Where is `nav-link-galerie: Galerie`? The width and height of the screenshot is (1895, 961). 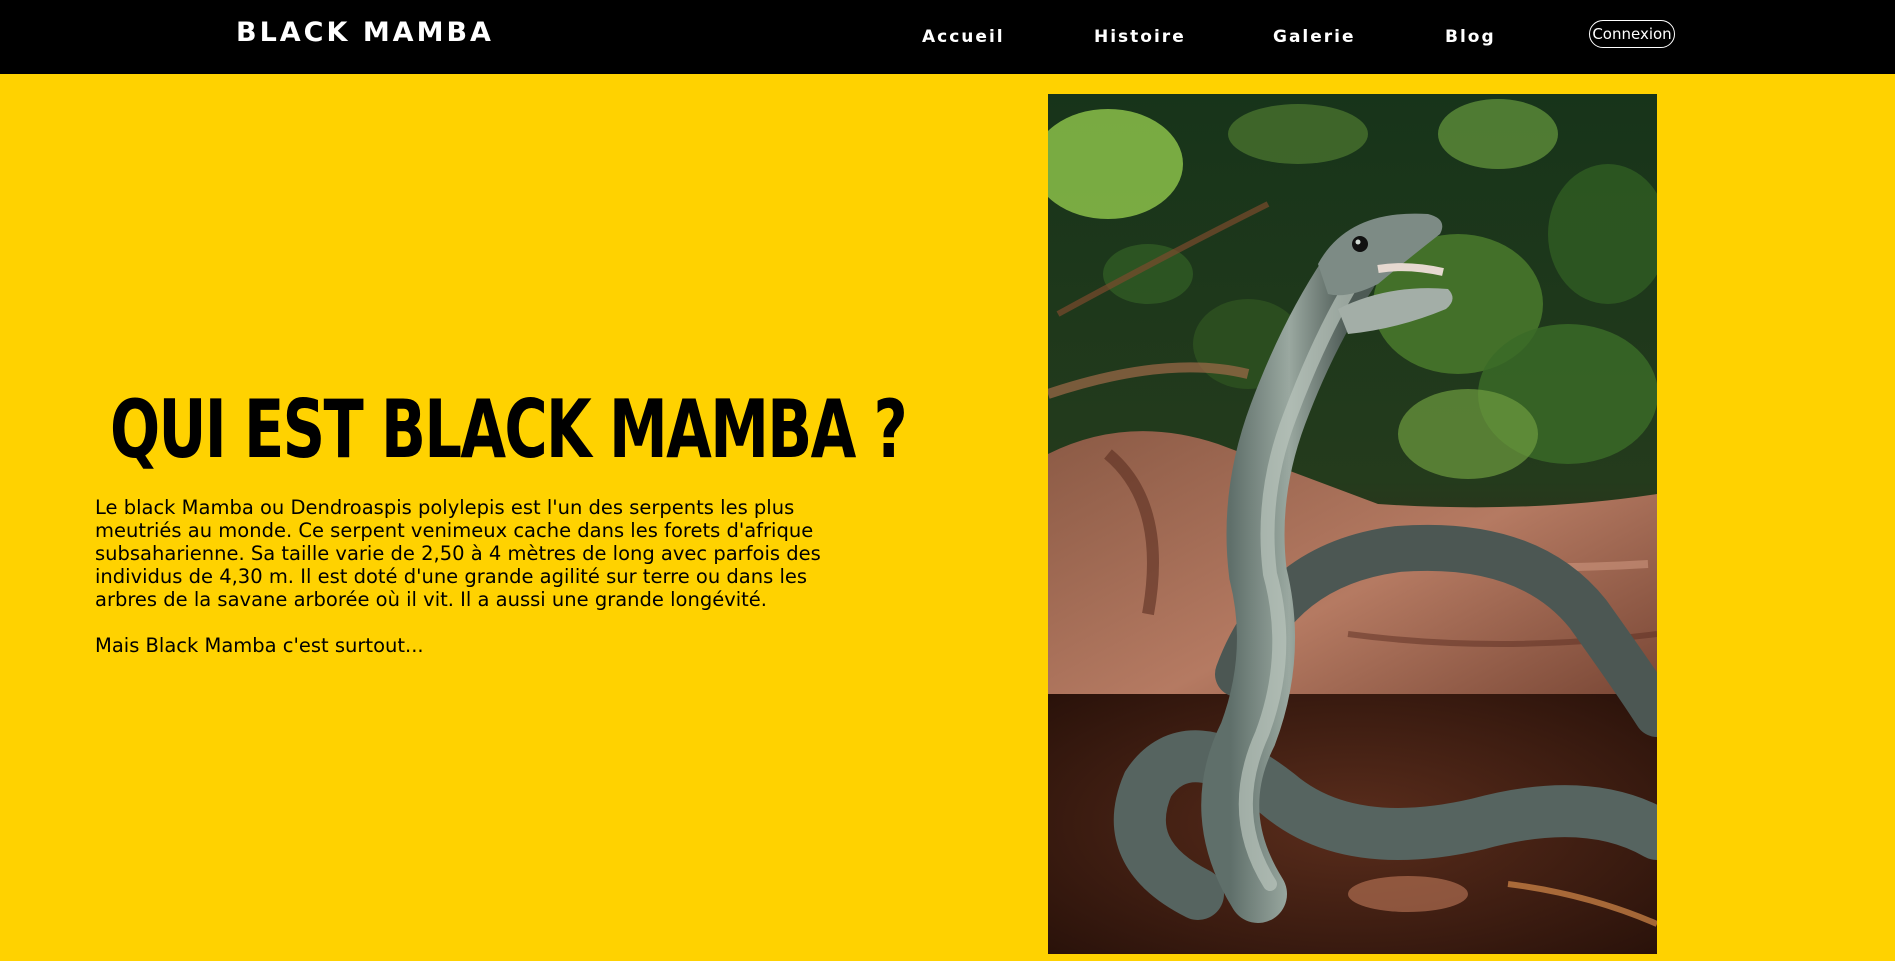 nav-link-galerie: Galerie is located at coordinates (1314, 37).